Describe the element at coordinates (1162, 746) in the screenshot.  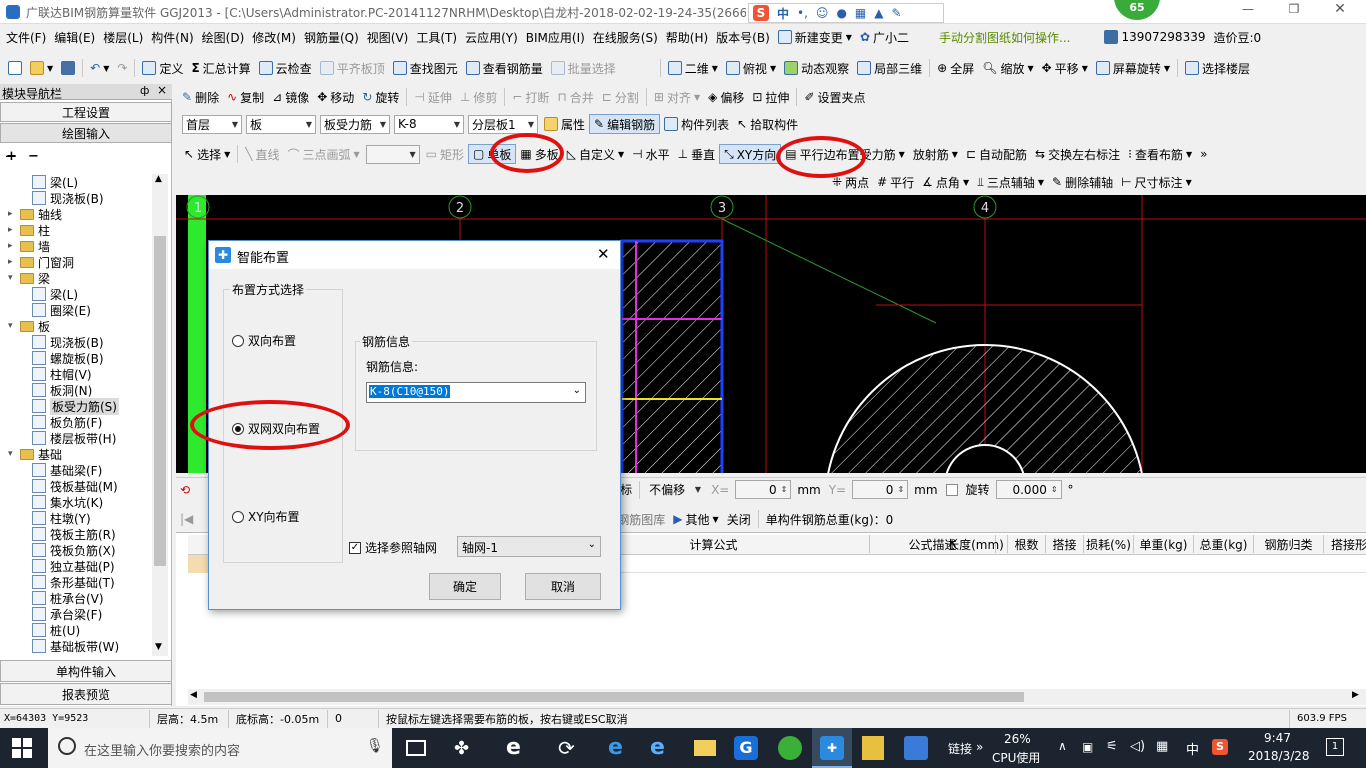
I see `keyboard-tray-icon: ▦` at that location.